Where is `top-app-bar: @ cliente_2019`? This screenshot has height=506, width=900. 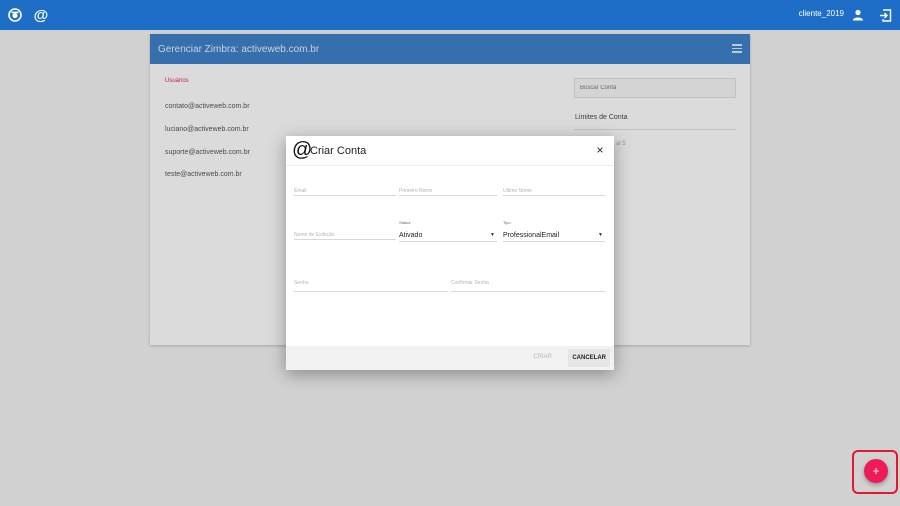 top-app-bar: @ cliente_2019 is located at coordinates (450, 15).